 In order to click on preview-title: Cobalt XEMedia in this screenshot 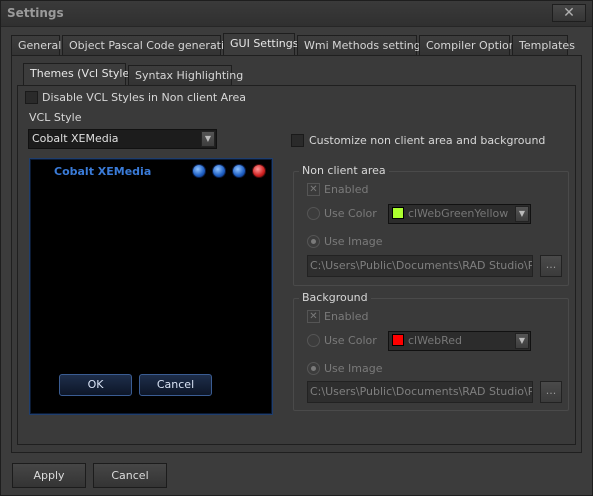, I will do `click(103, 171)`.